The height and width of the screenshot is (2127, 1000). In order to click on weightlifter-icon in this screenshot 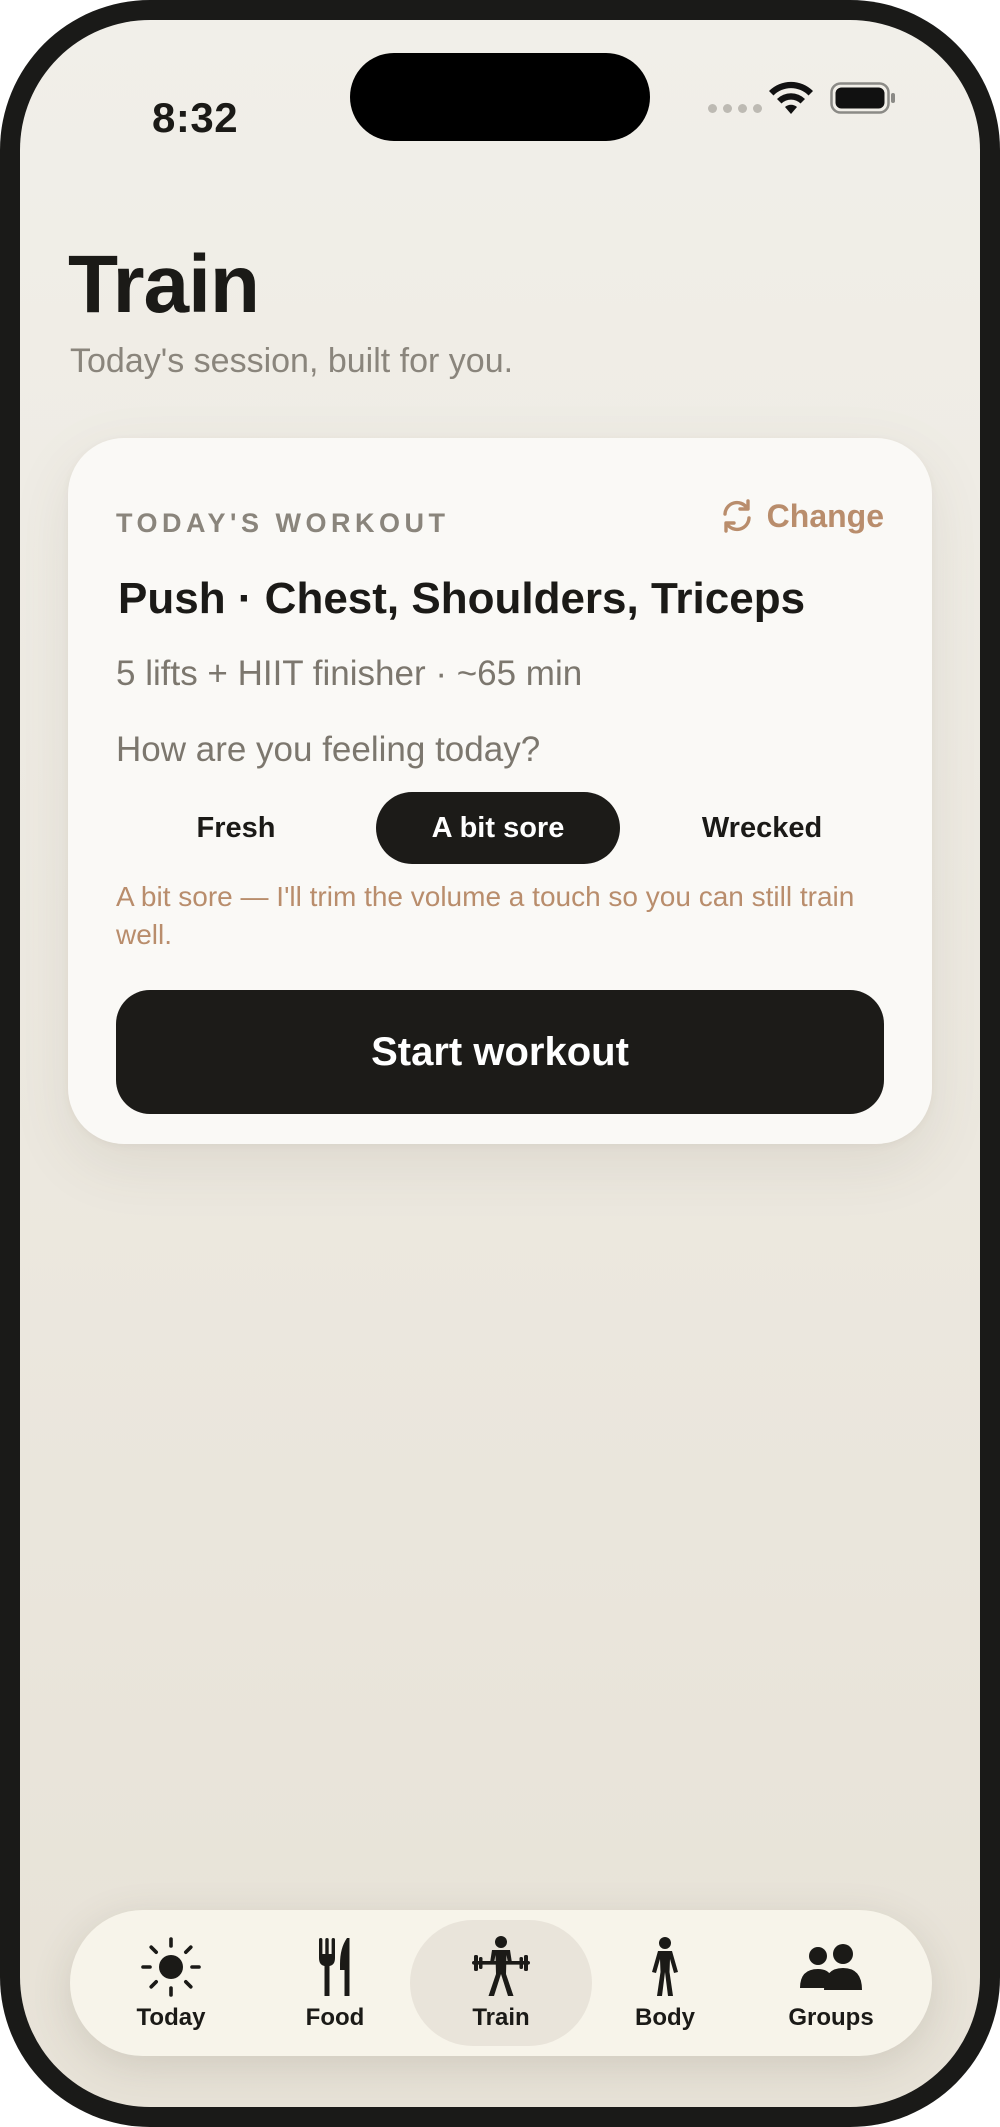, I will do `click(501, 1966)`.